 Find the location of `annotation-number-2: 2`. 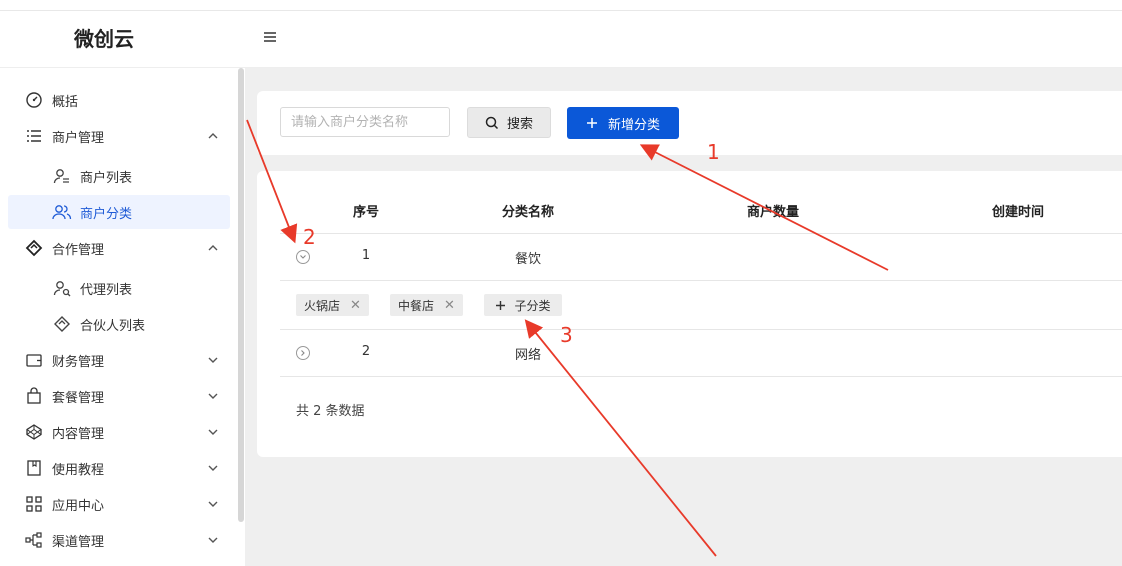

annotation-number-2: 2 is located at coordinates (309, 237).